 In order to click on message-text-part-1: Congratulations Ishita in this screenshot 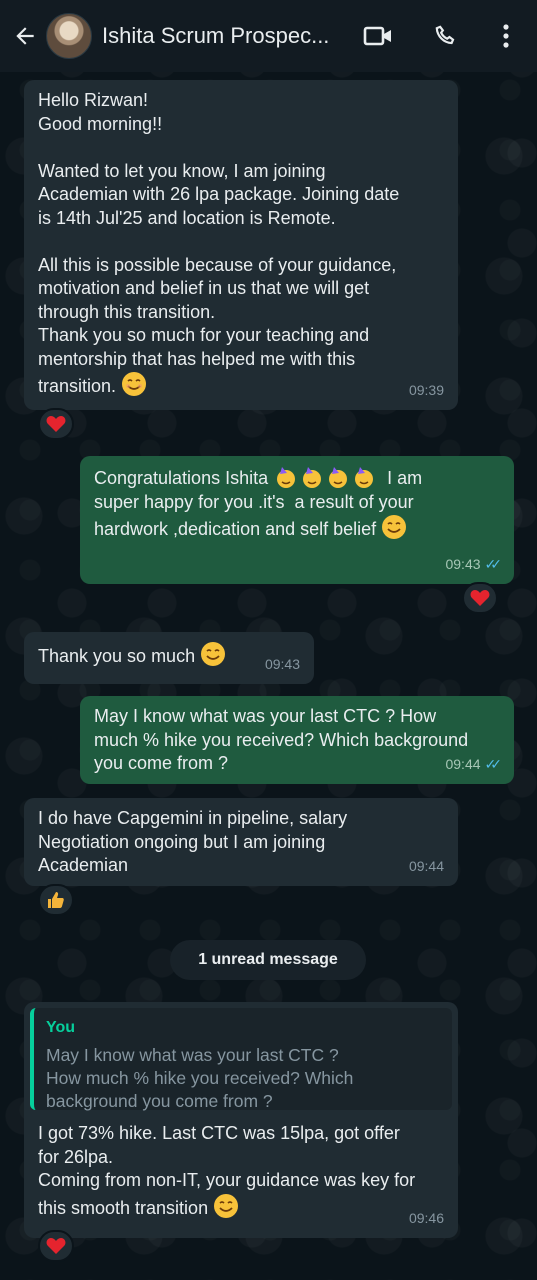, I will do `click(181, 478)`.